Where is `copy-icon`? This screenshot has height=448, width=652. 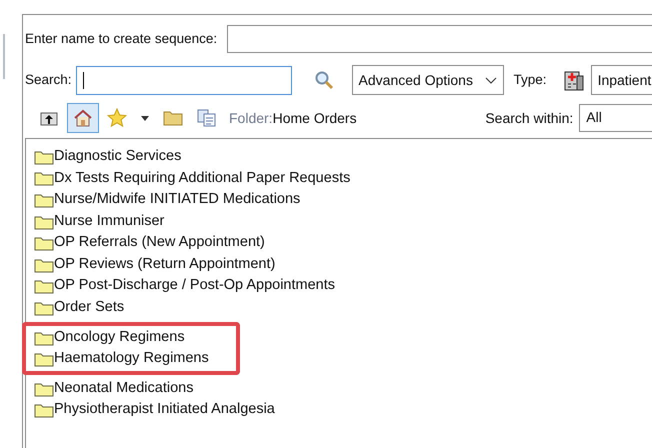 copy-icon is located at coordinates (207, 118).